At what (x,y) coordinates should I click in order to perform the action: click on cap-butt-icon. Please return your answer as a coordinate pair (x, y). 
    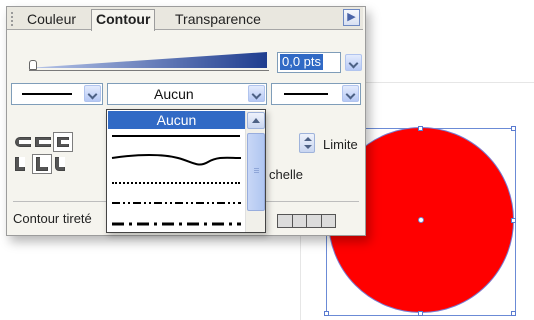
    Looking at the image, I should click on (23, 142).